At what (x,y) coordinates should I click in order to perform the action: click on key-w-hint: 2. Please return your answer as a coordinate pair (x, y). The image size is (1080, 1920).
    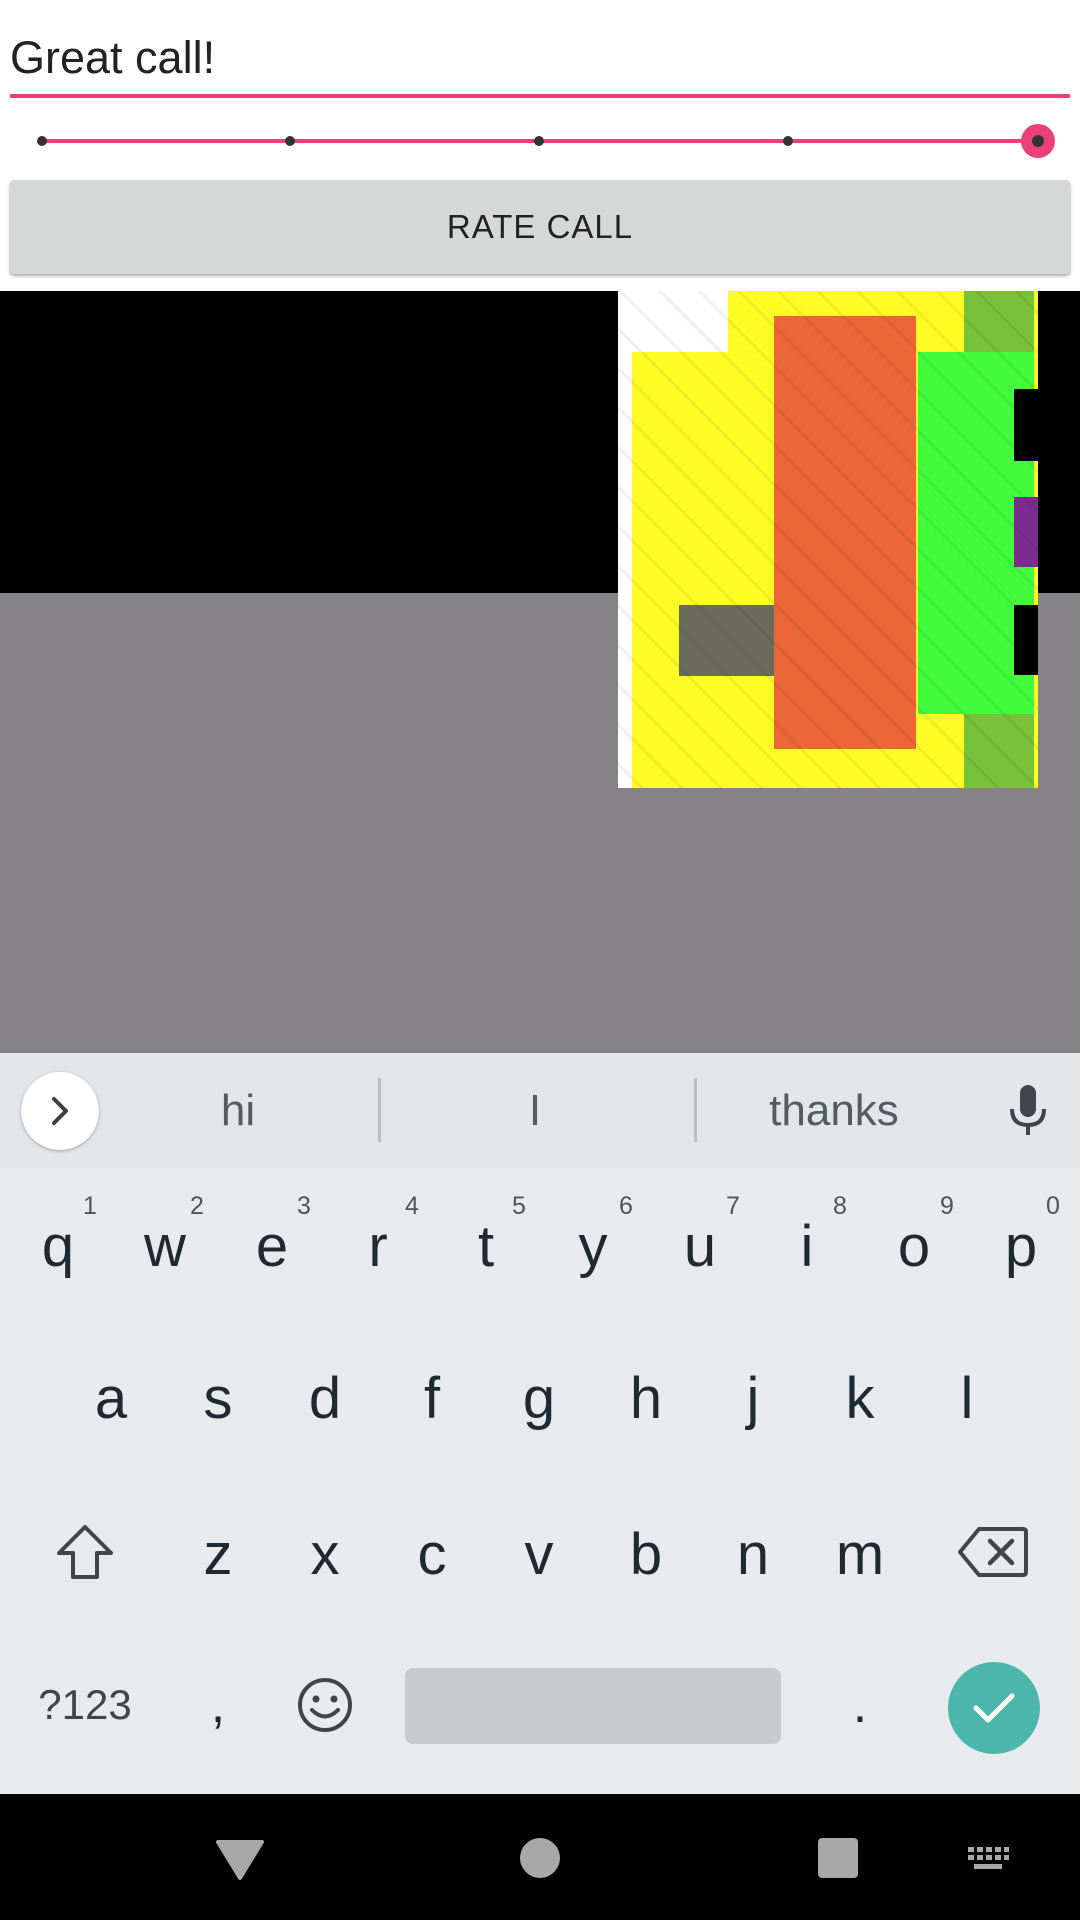
    Looking at the image, I should click on (197, 1206).